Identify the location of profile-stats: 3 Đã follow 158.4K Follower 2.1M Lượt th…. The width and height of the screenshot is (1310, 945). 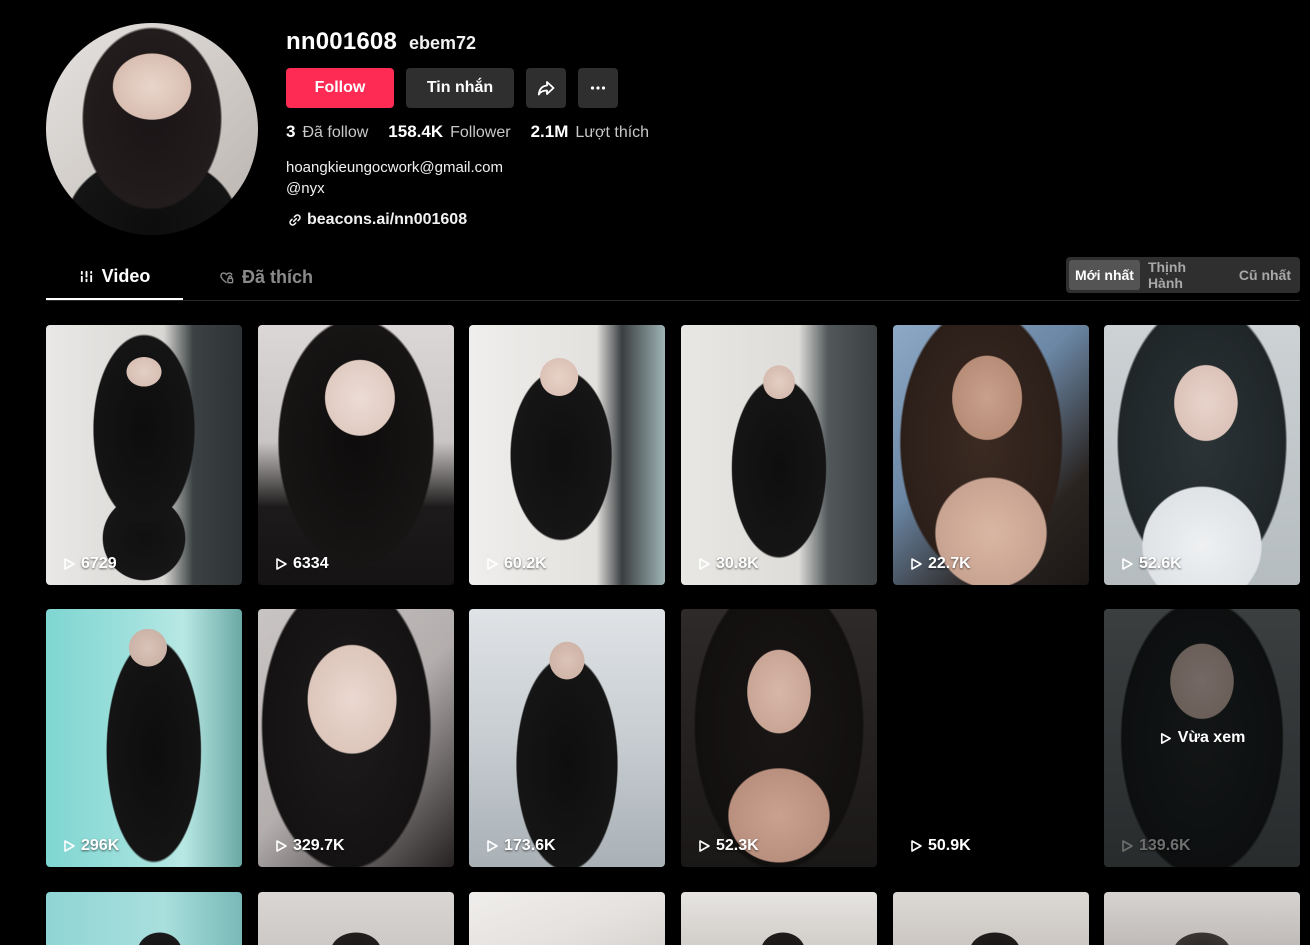
(467, 132).